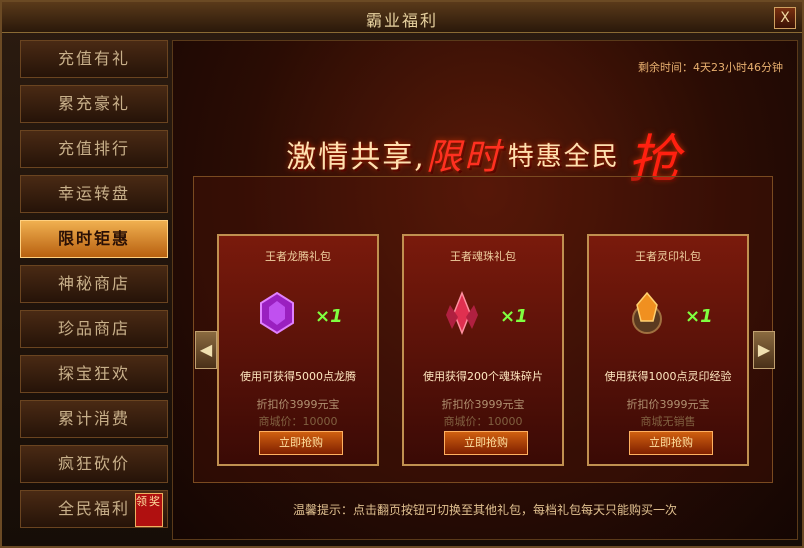 The image size is (804, 548). I want to click on sidebar-item-lucky-wheel: 幸运转盘, so click(94, 194).